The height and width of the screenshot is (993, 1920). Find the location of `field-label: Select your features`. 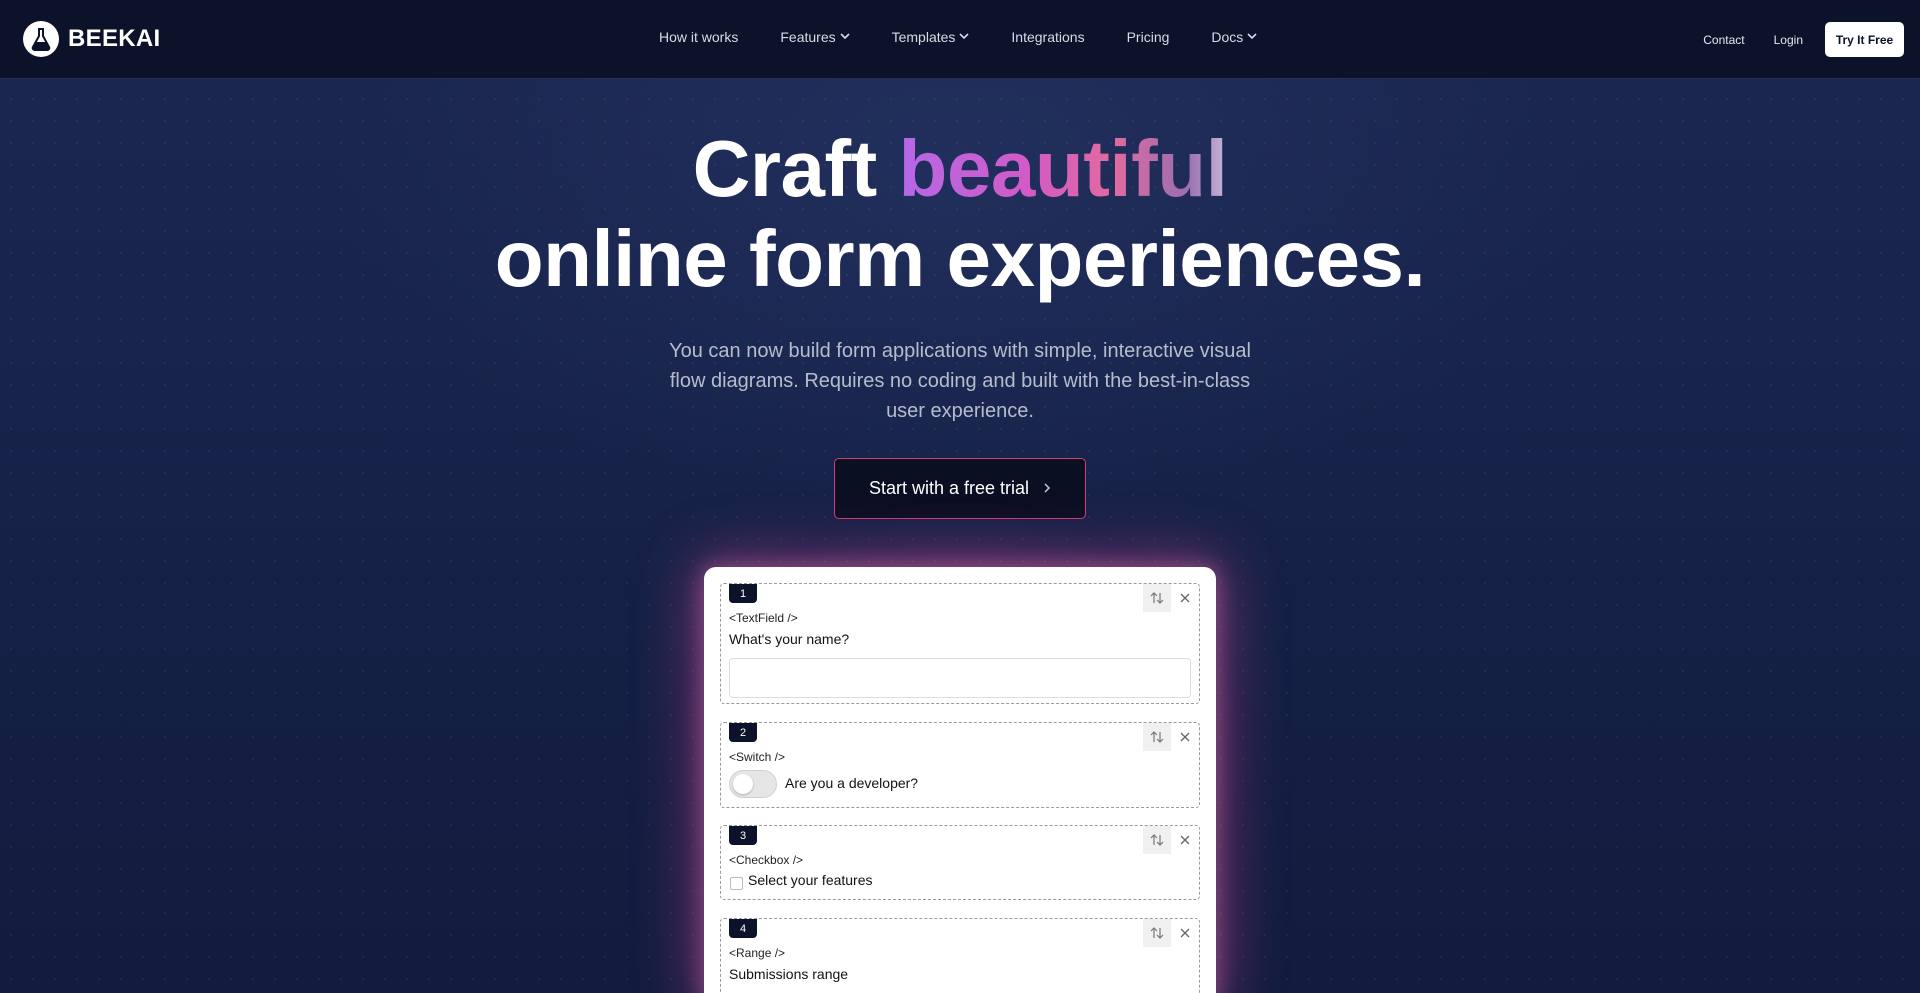

field-label: Select your features is located at coordinates (810, 880).